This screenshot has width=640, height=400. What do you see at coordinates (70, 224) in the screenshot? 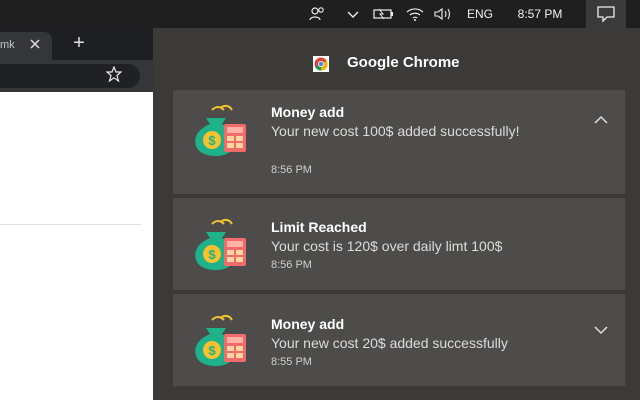
I see `divider` at bounding box center [70, 224].